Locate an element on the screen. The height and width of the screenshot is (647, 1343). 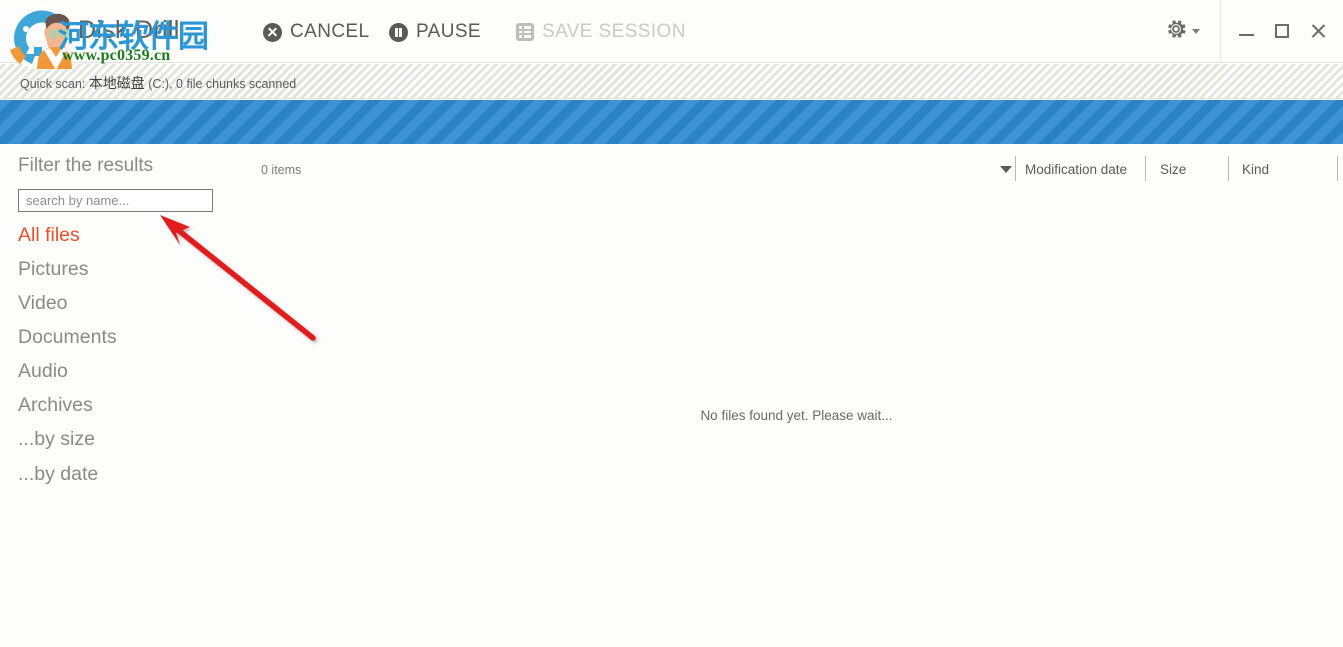
minimize-button is located at coordinates (1246, 31).